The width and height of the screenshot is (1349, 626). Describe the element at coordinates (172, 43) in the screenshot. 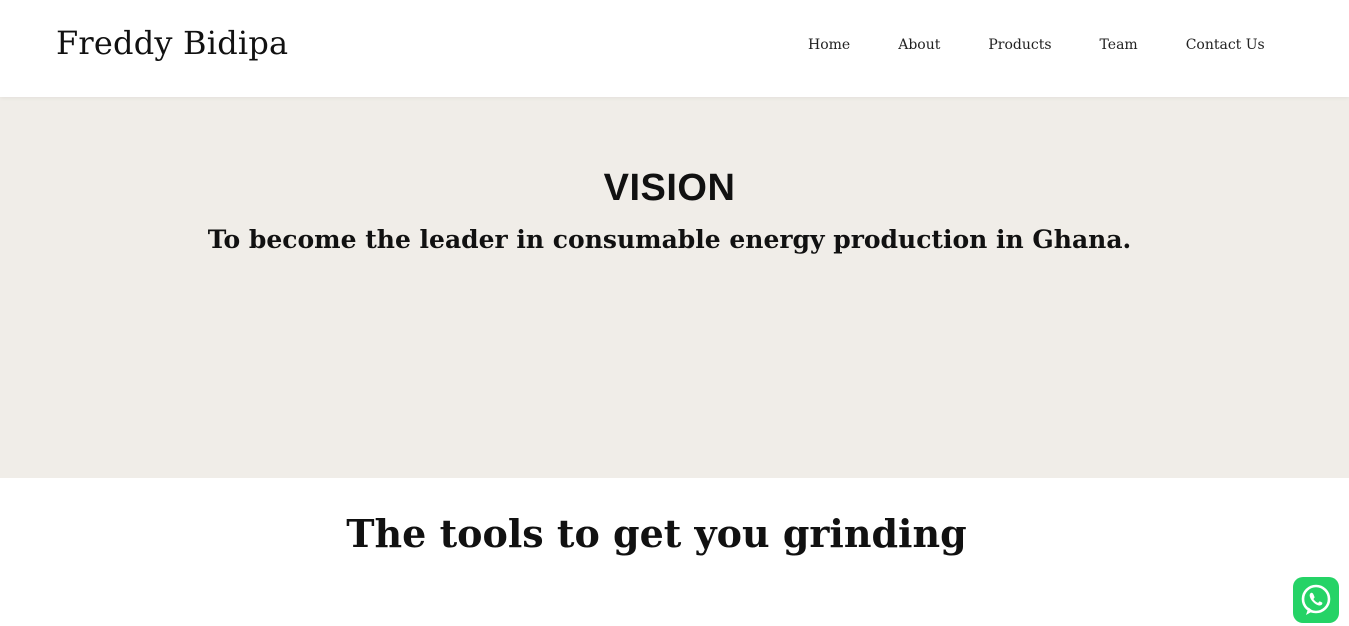

I see `site-logo: Freddy Bidipa` at that location.